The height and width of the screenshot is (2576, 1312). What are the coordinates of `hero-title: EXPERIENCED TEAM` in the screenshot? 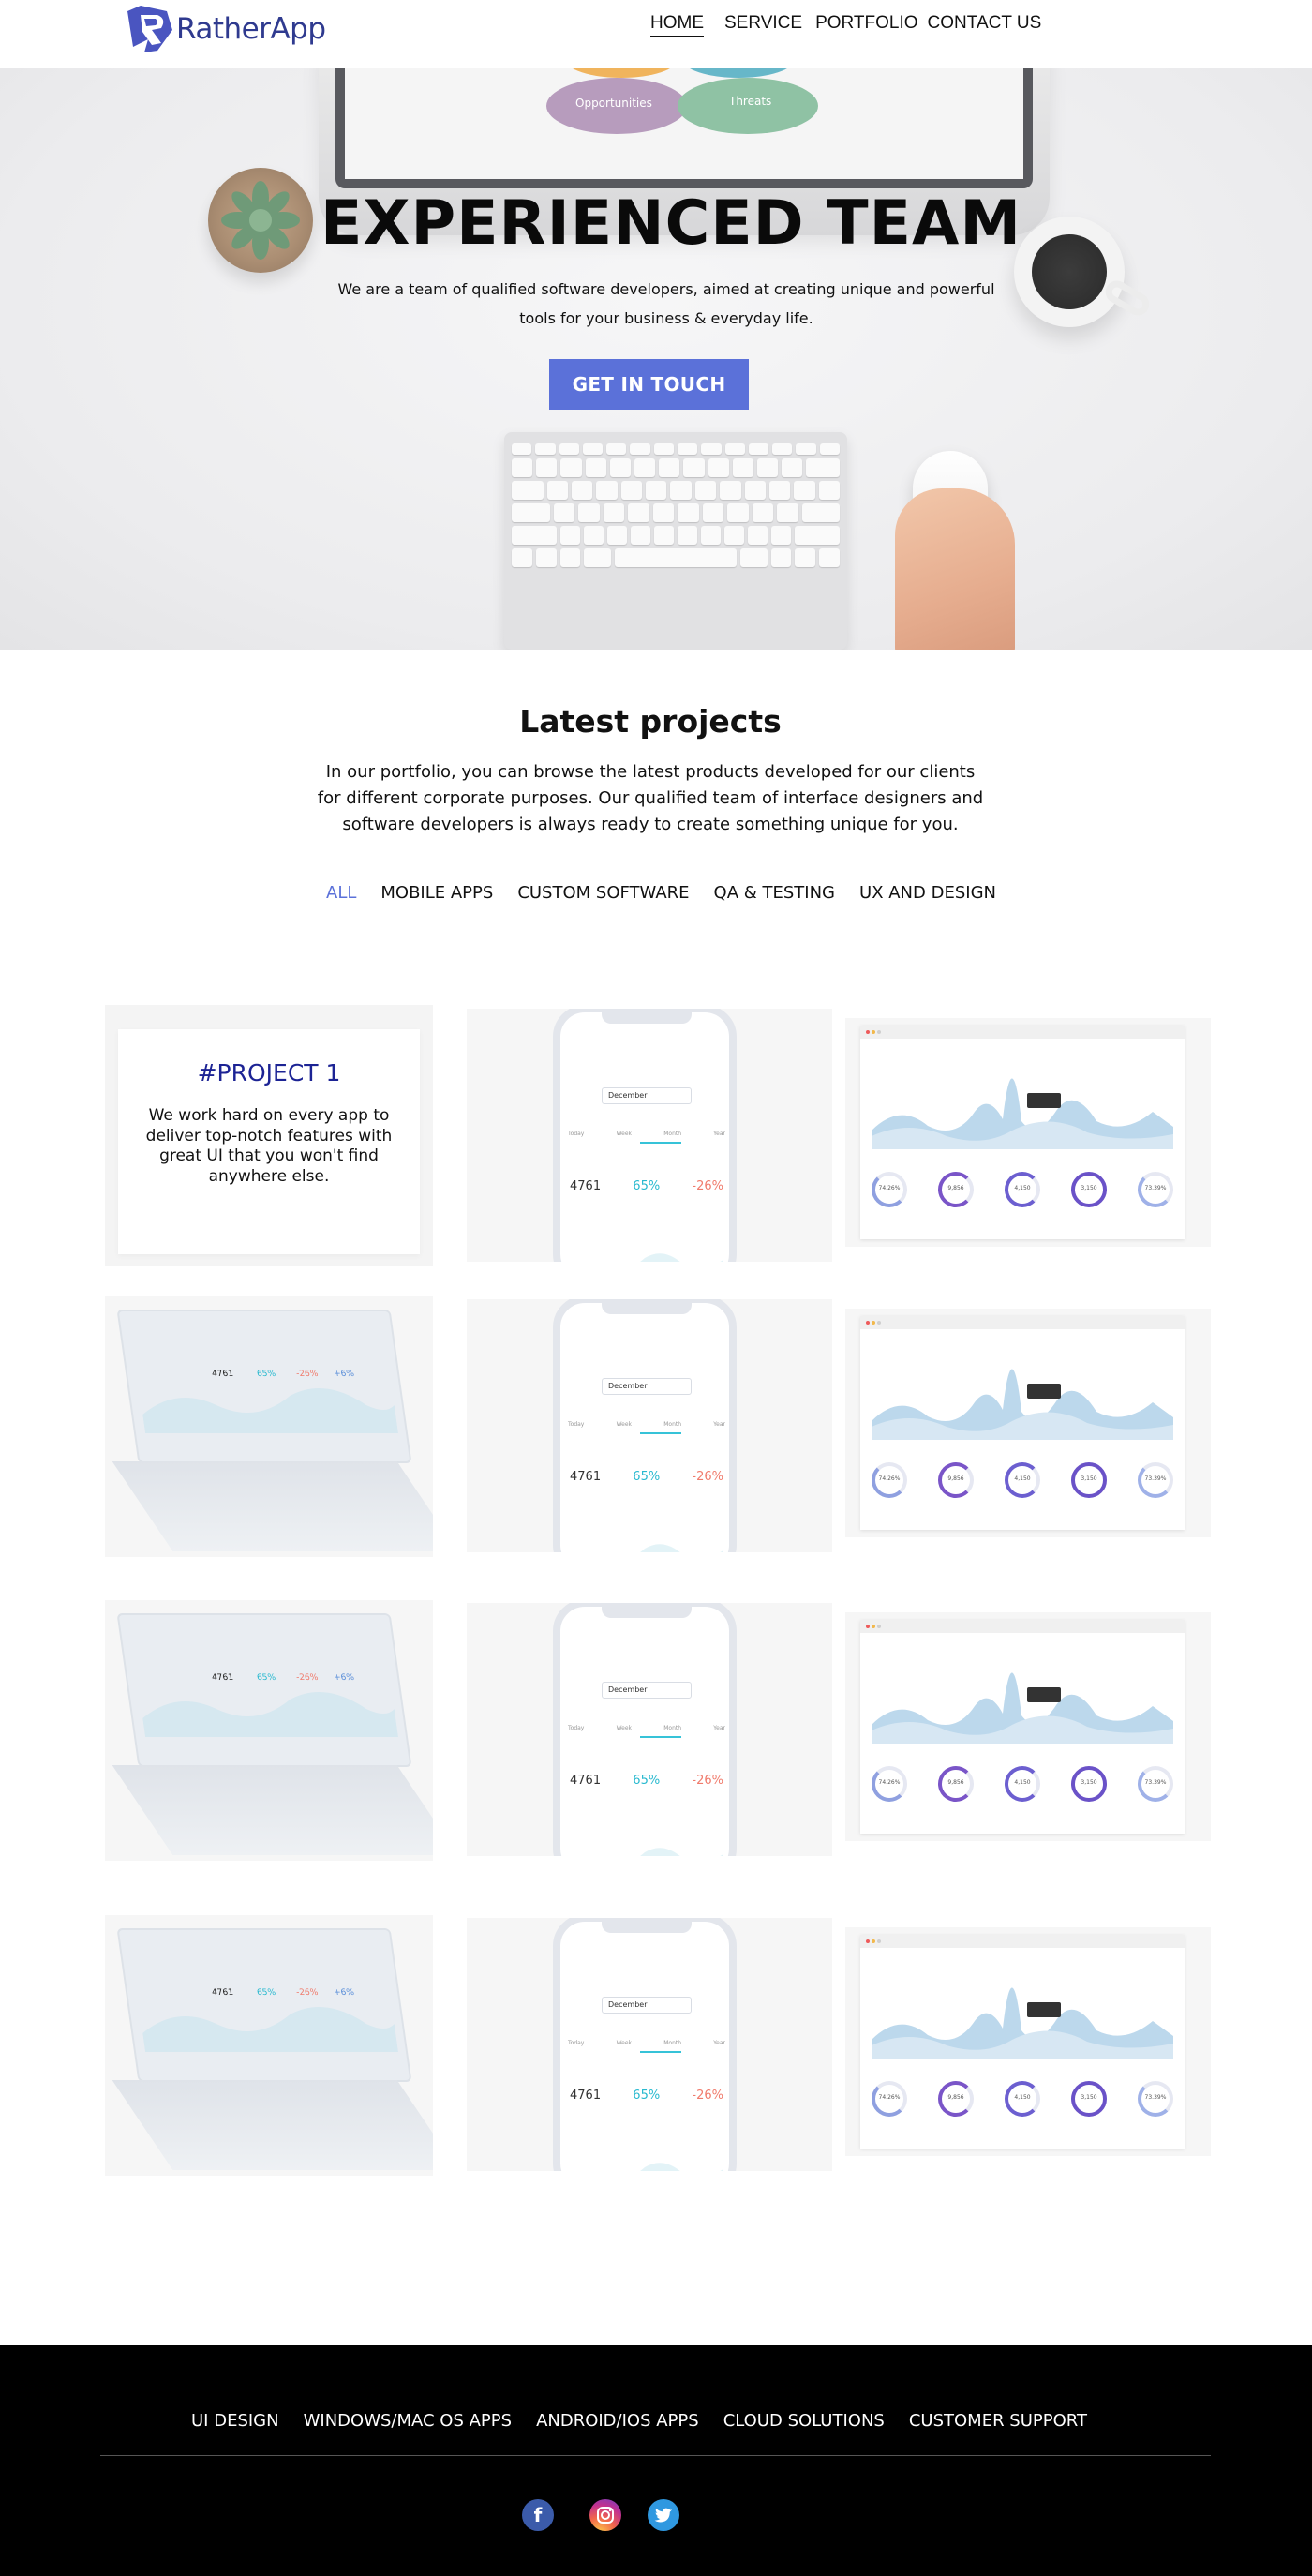 It's located at (670, 224).